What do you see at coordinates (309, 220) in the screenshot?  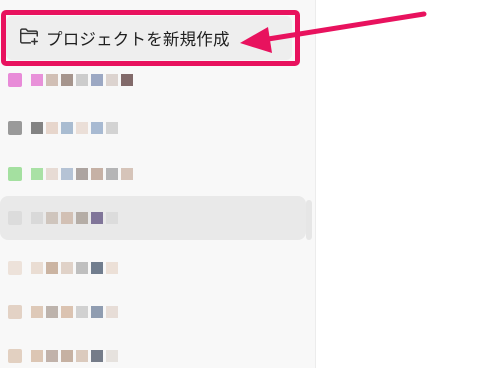 I see `scrollbar-thumb` at bounding box center [309, 220].